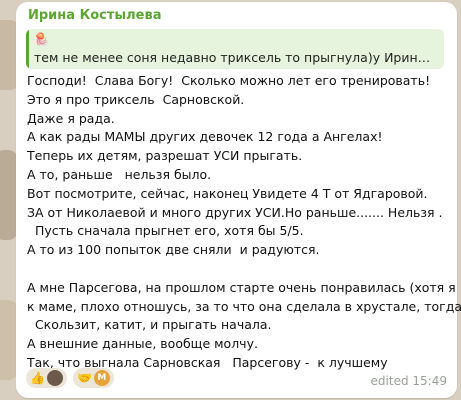 This screenshot has height=400, width=461. I want to click on message-line: Скользит, катит, и прыгать начала., so click(149, 325).